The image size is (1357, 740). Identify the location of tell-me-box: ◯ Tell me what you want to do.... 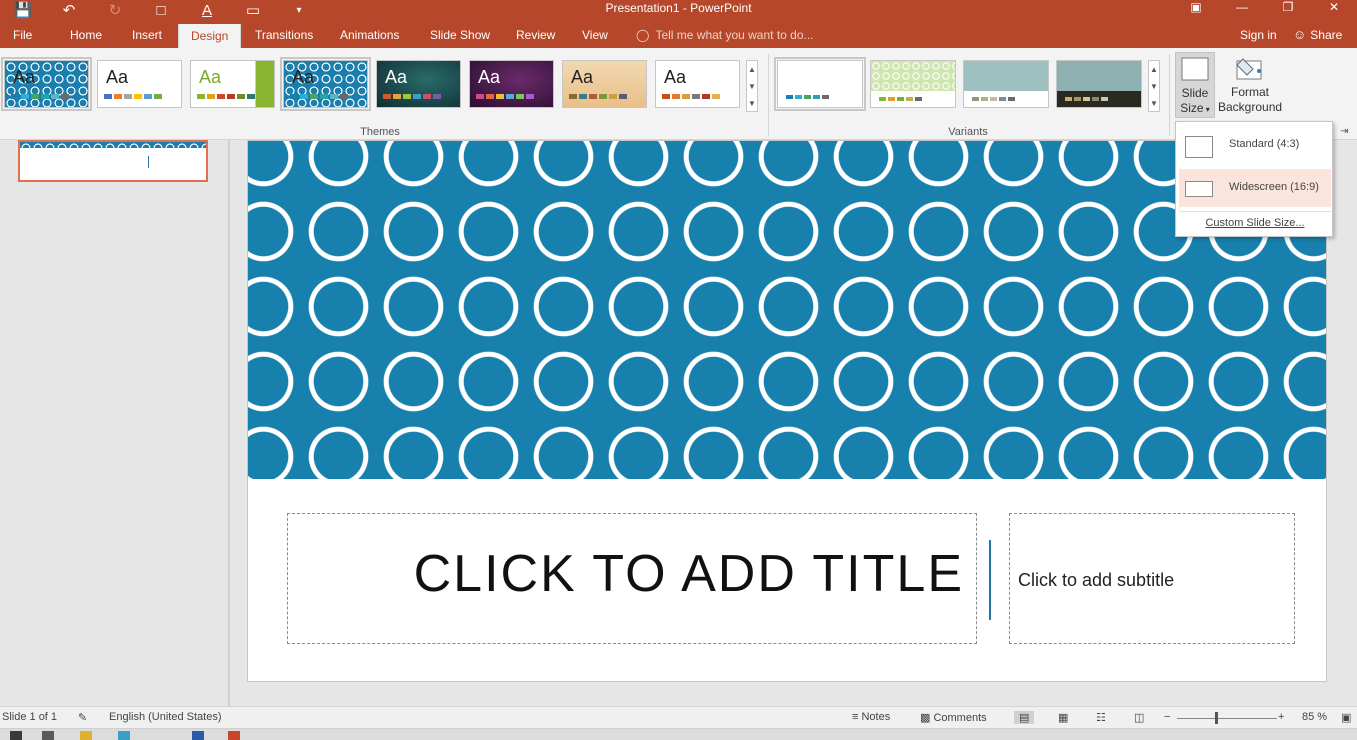
(725, 35).